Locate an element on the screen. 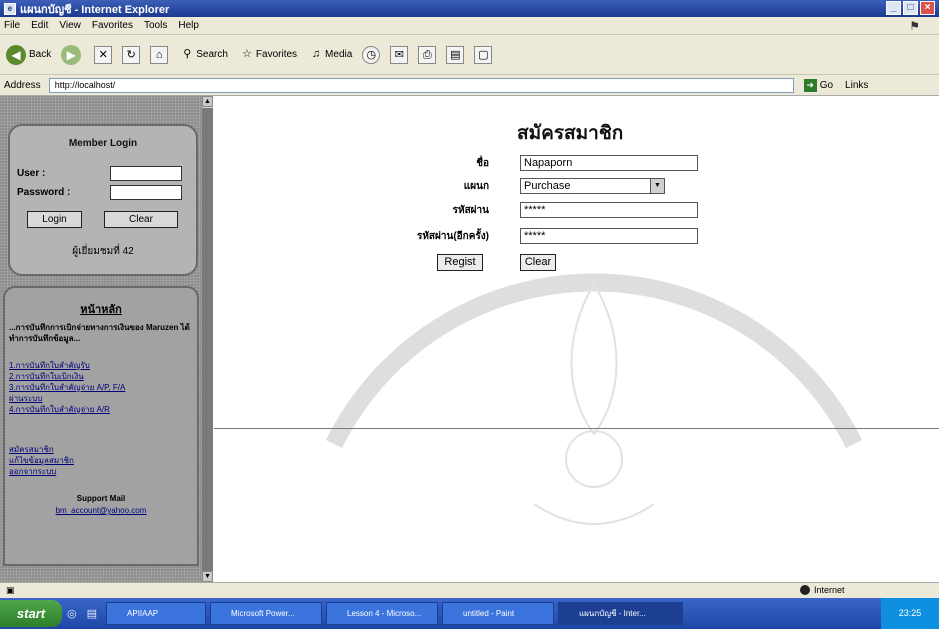  confirm-password-label: รหัสผ่าน(อีกครั้ง) is located at coordinates (452, 236).